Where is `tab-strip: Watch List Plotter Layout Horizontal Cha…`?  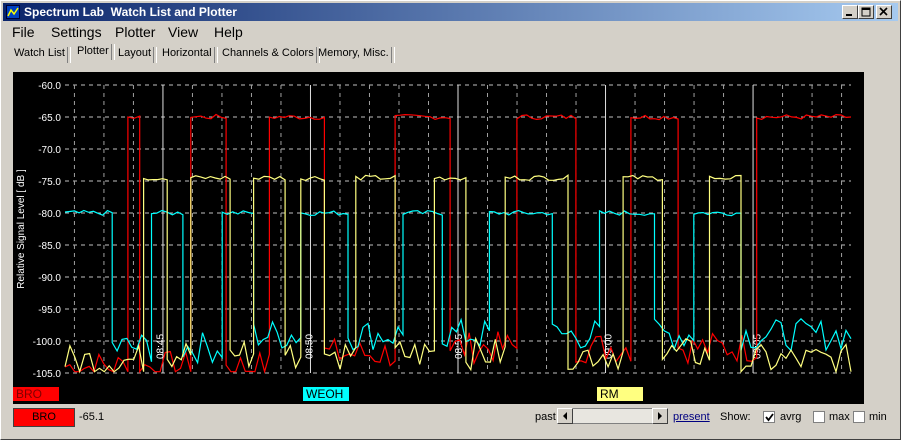
tab-strip: Watch List Plotter Layout Horizontal Cha… is located at coordinates (450, 54).